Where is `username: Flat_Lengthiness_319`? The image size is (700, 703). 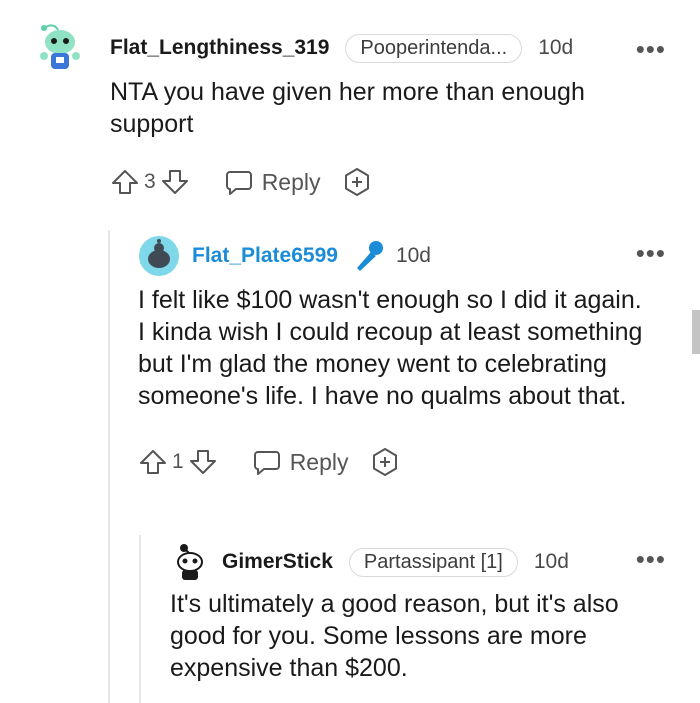
username: Flat_Lengthiness_319 is located at coordinates (219, 48).